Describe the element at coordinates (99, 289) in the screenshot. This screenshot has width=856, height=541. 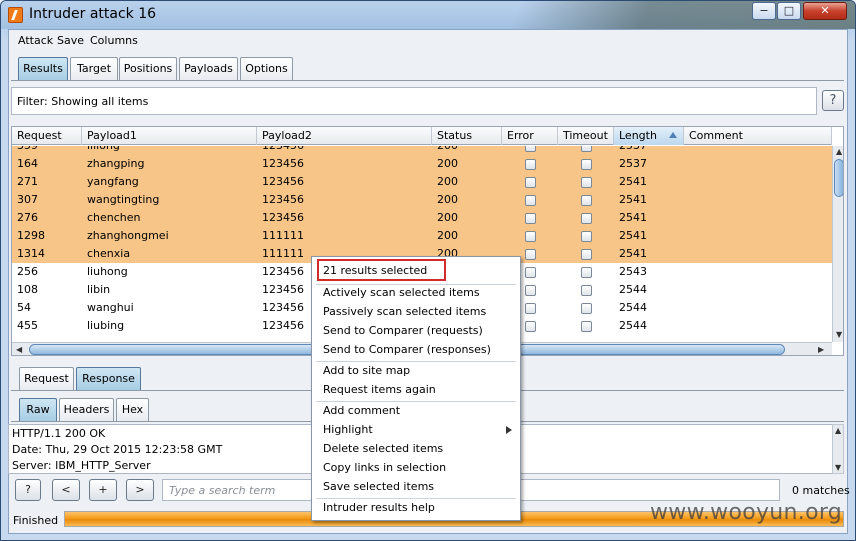
I see `cell-payload1: libin` at that location.